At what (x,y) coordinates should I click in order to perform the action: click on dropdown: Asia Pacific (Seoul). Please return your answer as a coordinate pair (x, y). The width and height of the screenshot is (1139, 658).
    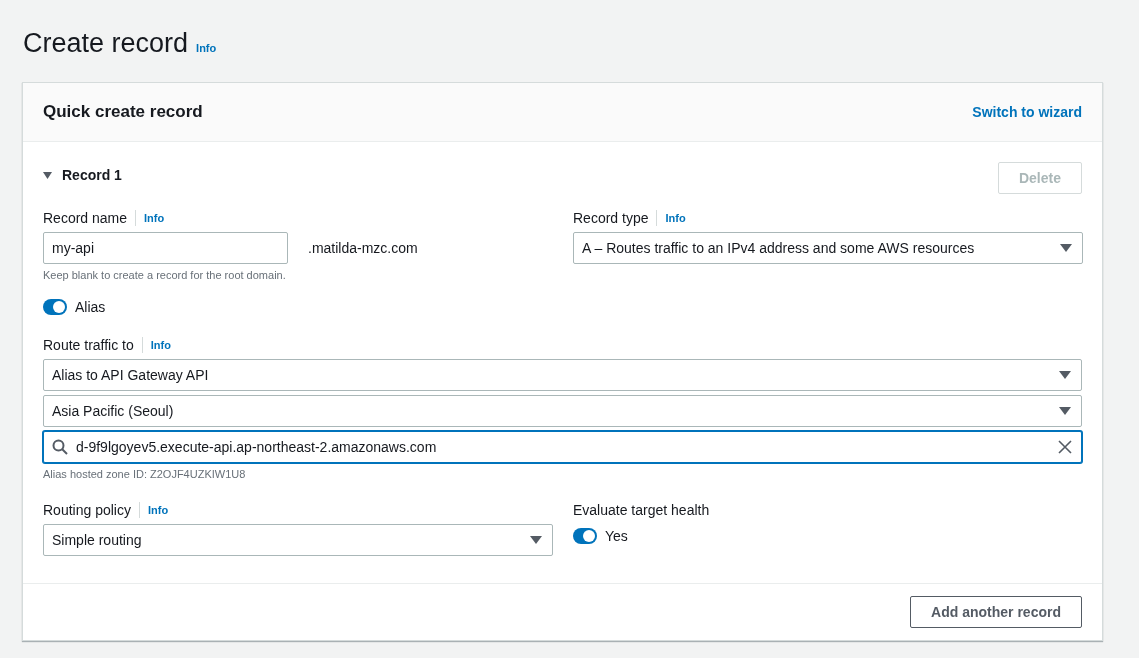
    Looking at the image, I should click on (562, 411).